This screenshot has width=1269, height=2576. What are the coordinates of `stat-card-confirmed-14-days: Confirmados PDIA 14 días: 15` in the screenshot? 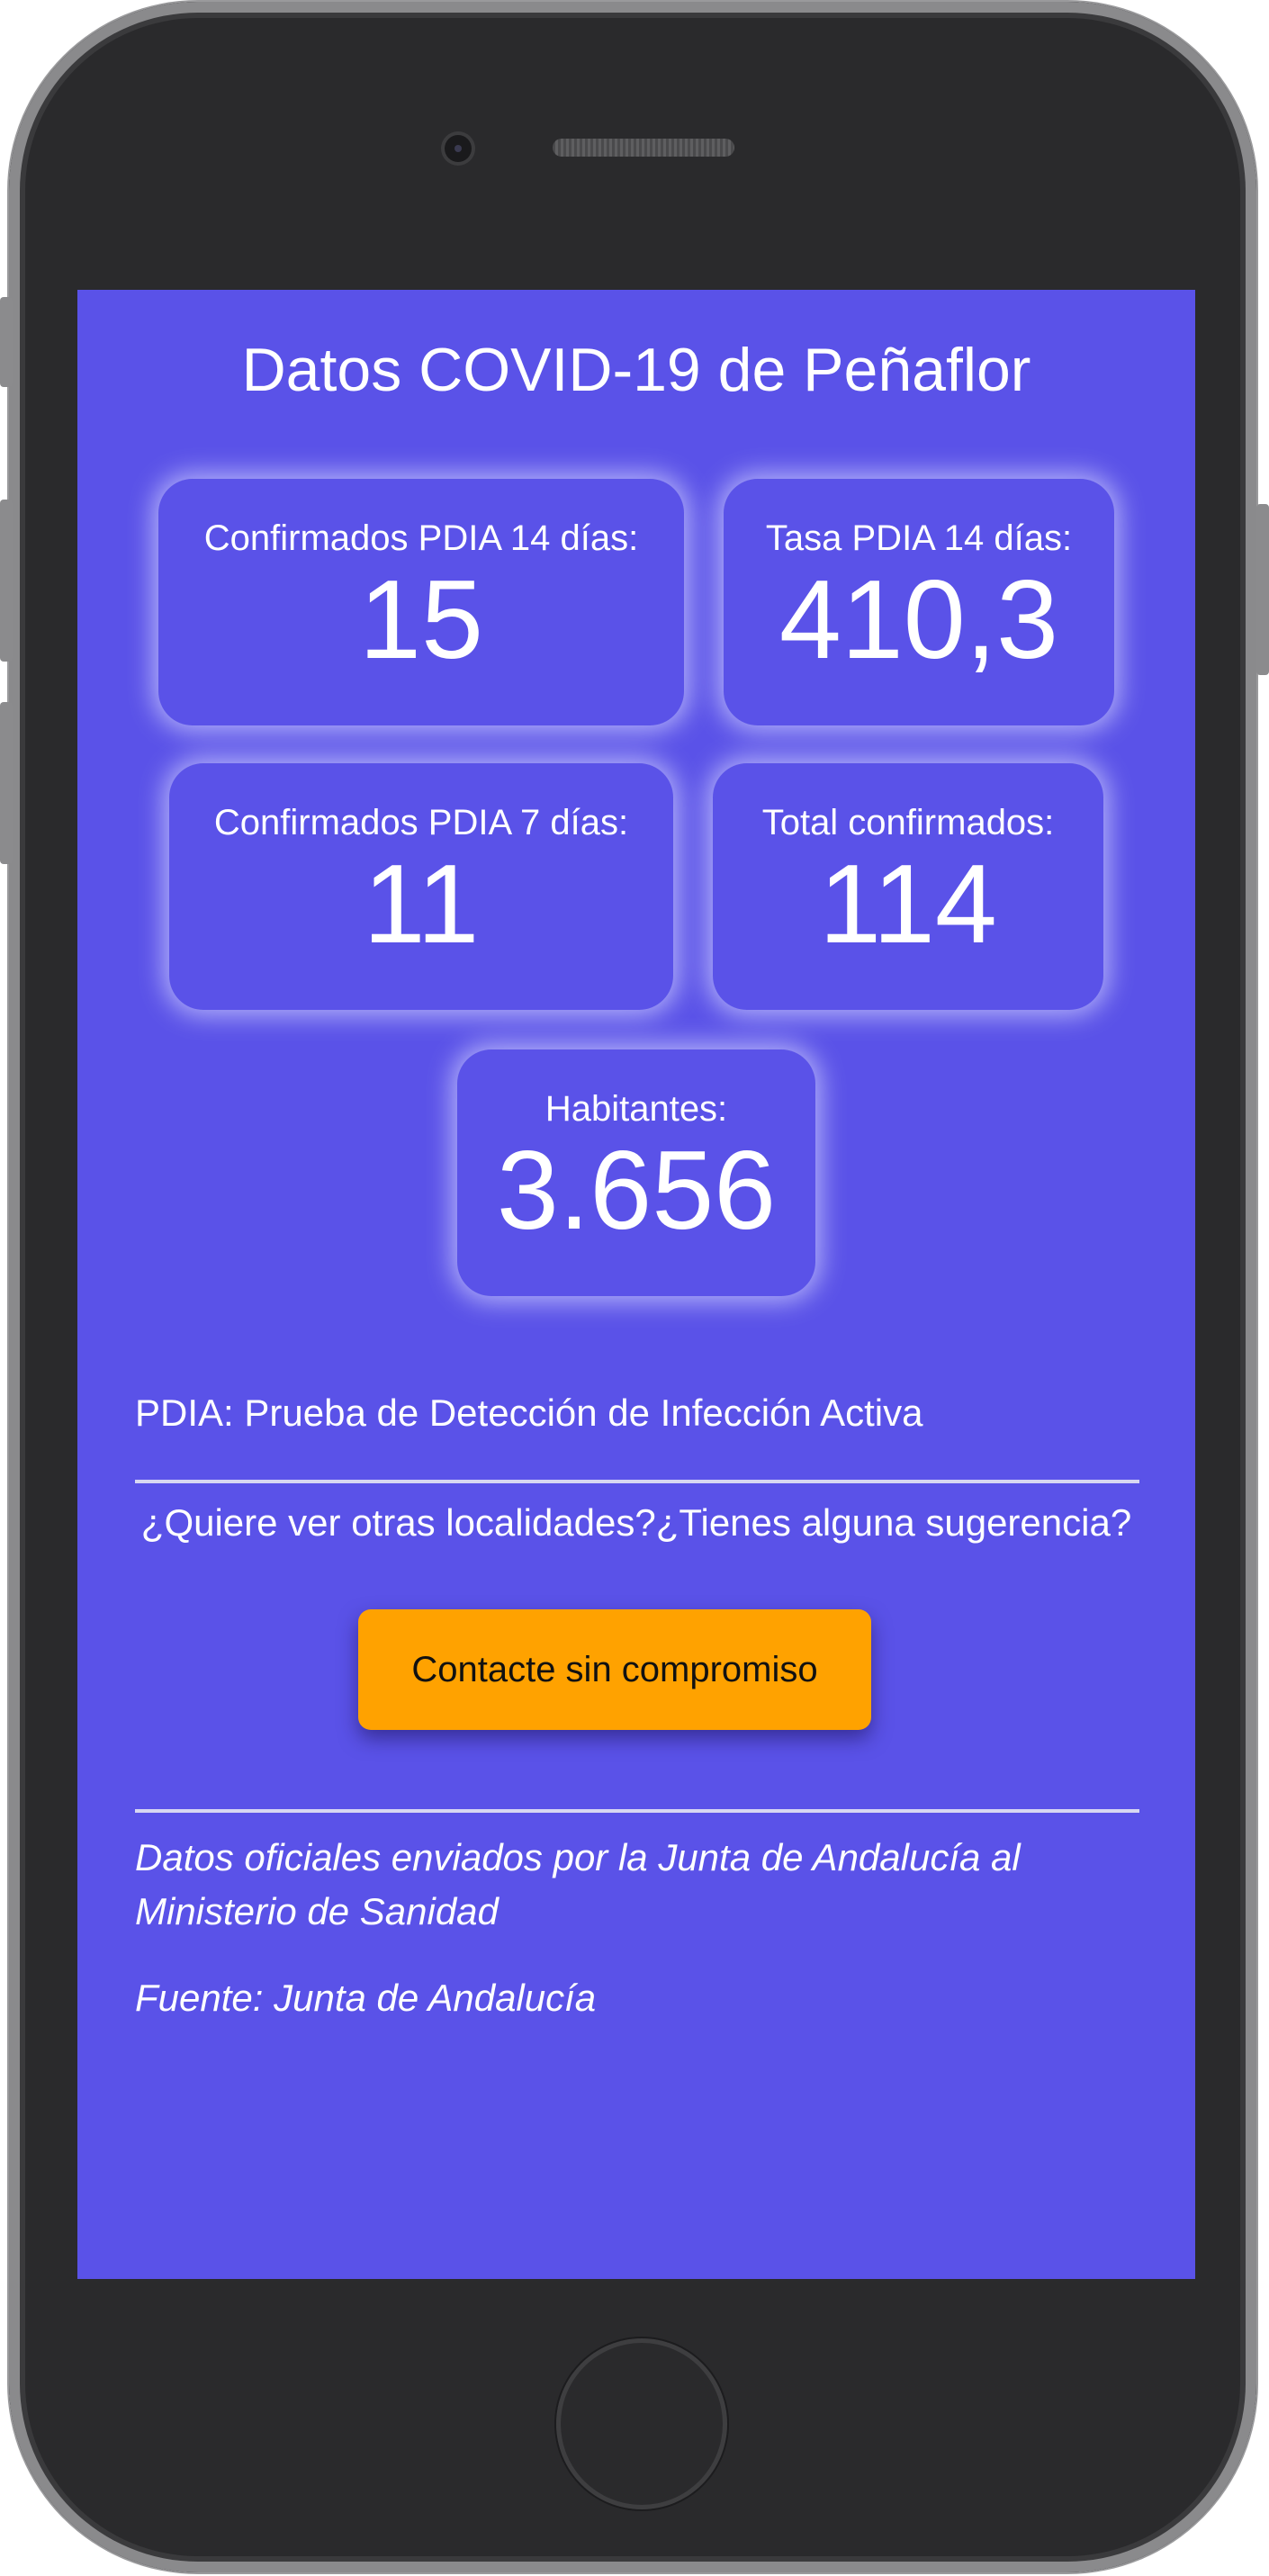 It's located at (421, 602).